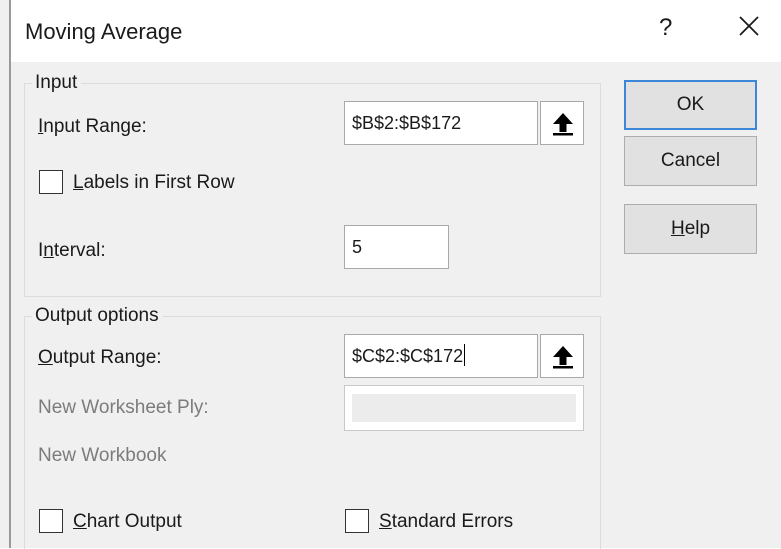 This screenshot has height=549, width=781. I want to click on labels-first-row-label: Labels in First Row, so click(154, 183).